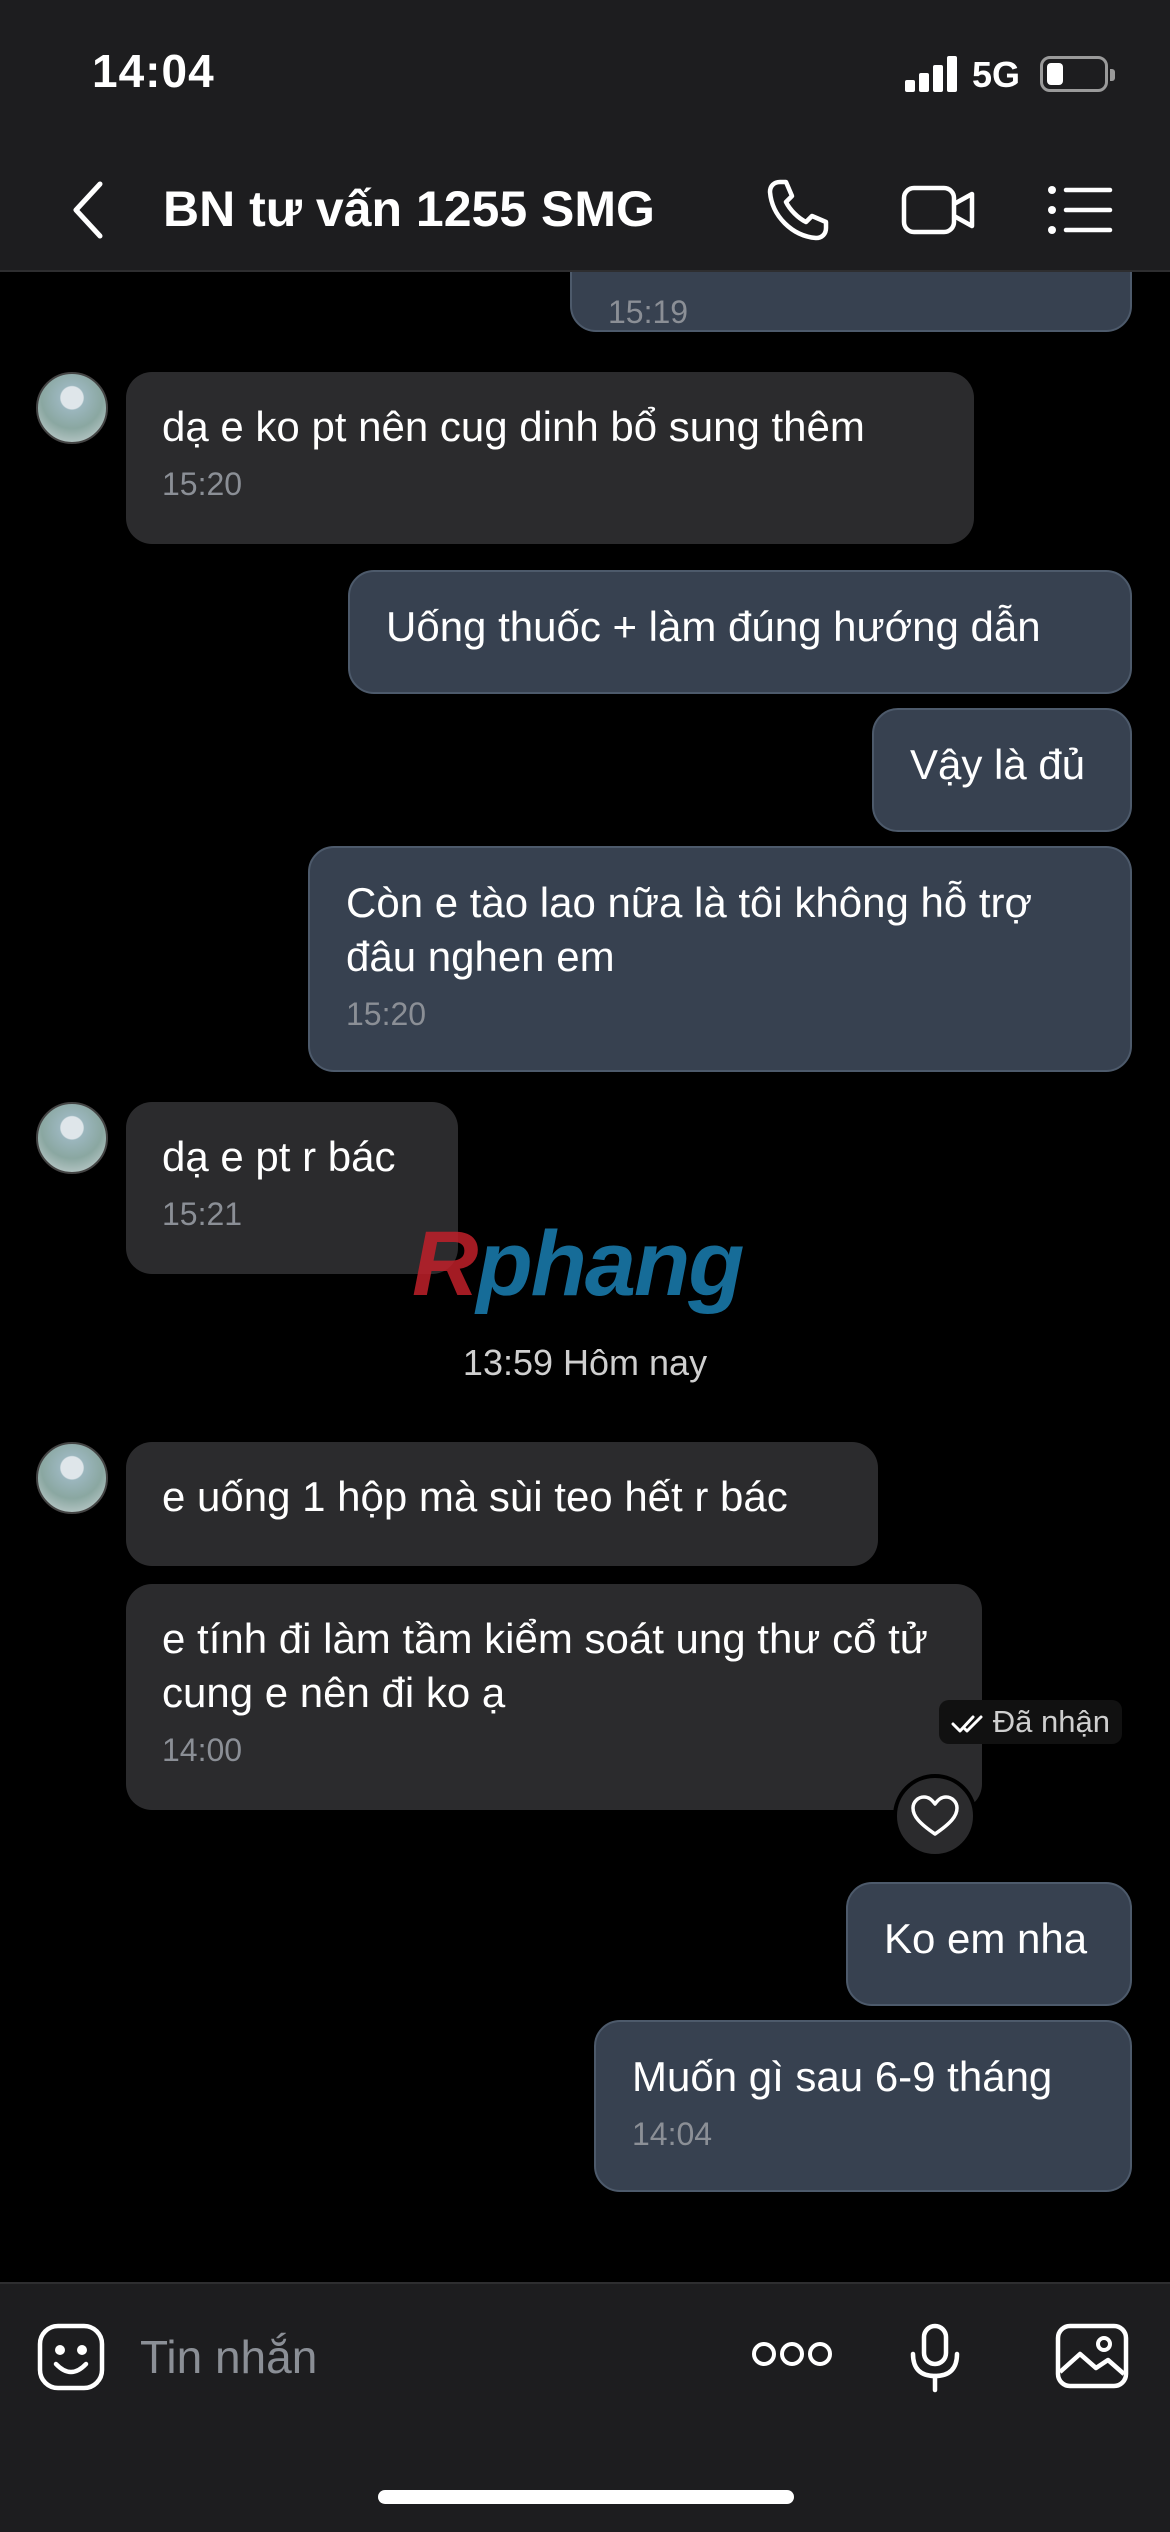 The image size is (1170, 2532). Describe the element at coordinates (578, 1264) in the screenshot. I see `watermark-logo: Rphang` at that location.